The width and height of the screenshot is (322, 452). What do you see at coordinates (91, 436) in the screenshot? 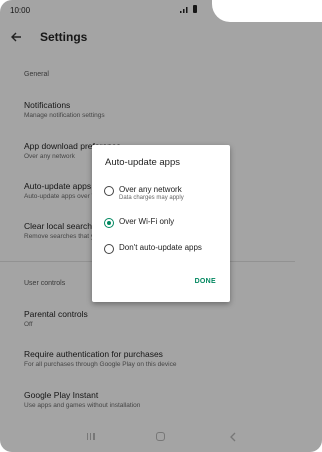
I see `recents-icon` at bounding box center [91, 436].